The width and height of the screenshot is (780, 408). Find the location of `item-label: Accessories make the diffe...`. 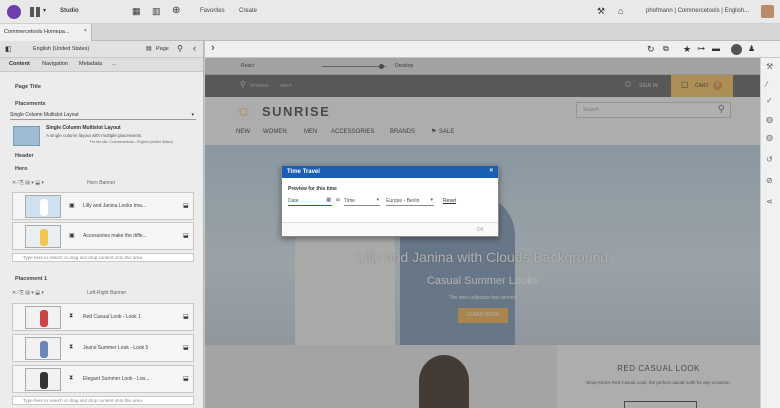

item-label: Accessories make the diffe... is located at coordinates (115, 236).